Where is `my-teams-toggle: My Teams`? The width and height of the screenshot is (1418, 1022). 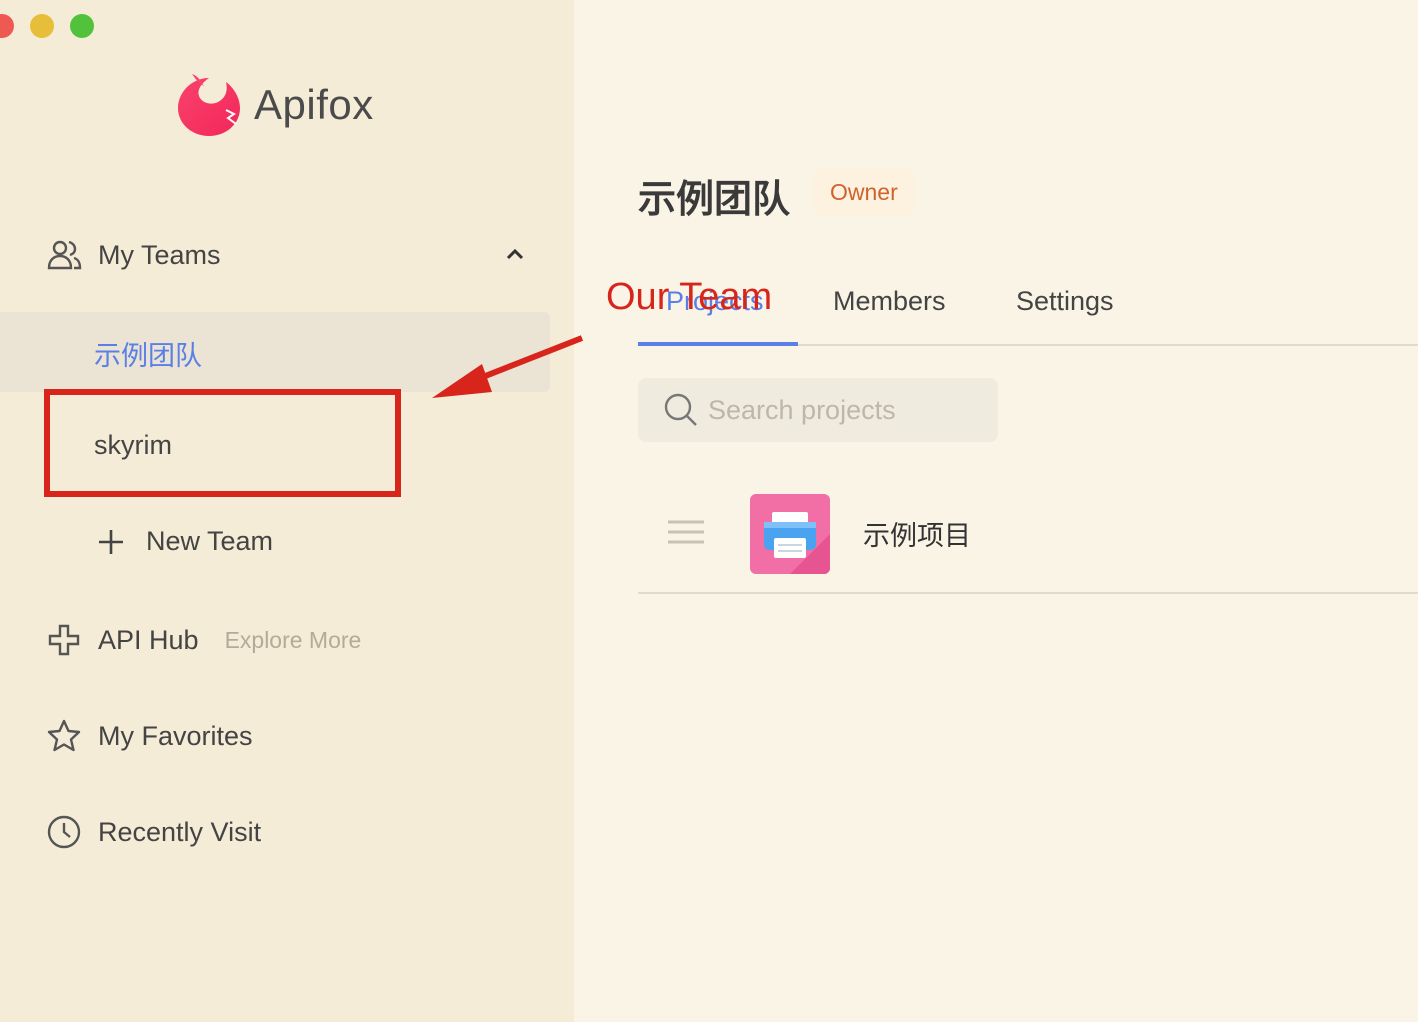 my-teams-toggle: My Teams is located at coordinates (286, 255).